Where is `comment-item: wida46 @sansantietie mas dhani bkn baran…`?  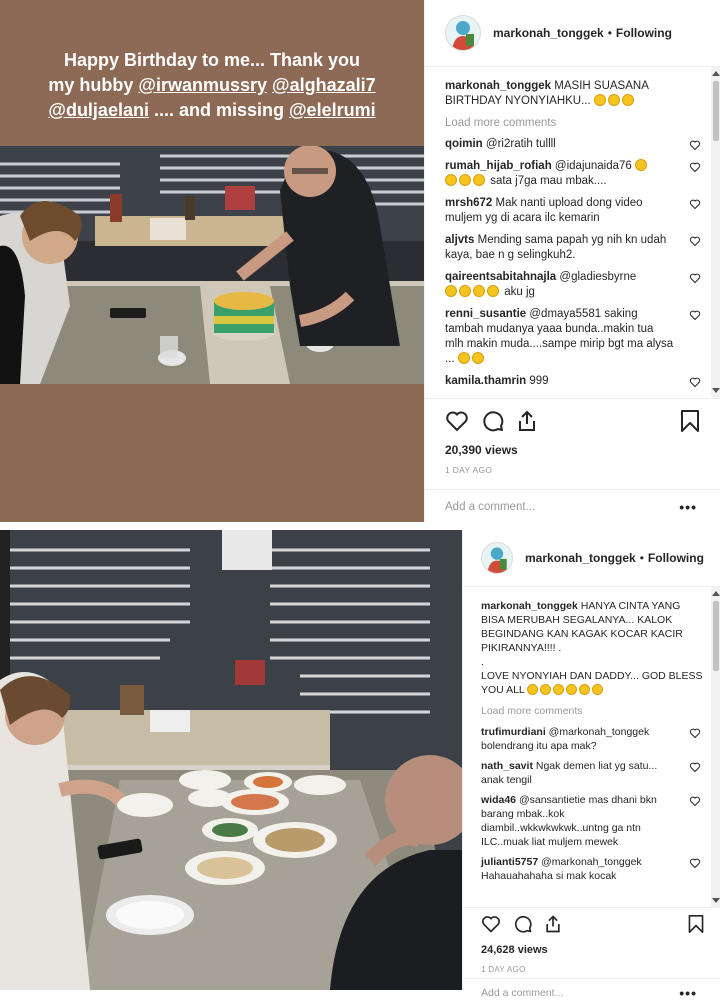 comment-item: wida46 @sansantietie mas dhani bkn baran… is located at coordinates (592, 821).